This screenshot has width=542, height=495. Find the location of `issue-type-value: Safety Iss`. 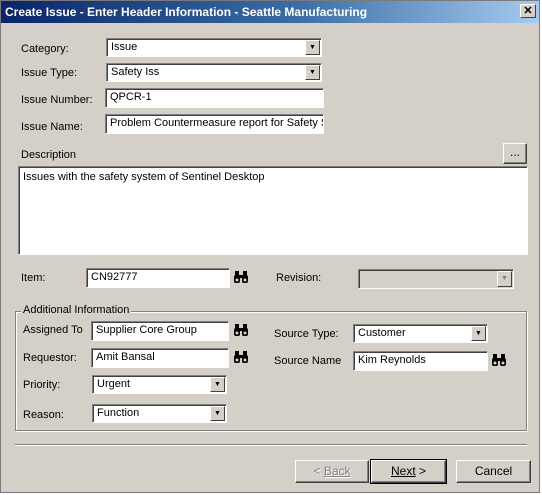

issue-type-value: Safety Iss is located at coordinates (135, 72).